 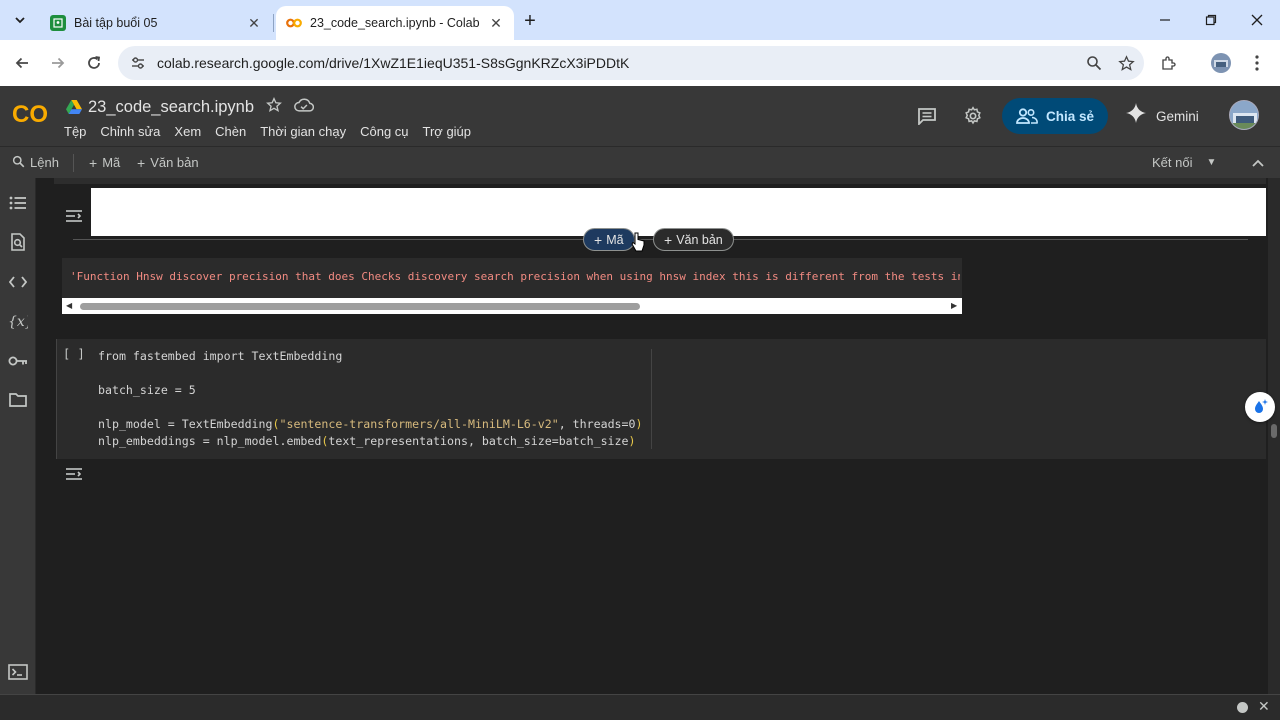 What do you see at coordinates (187, 131) in the screenshot?
I see `menu-view: Xem` at bounding box center [187, 131].